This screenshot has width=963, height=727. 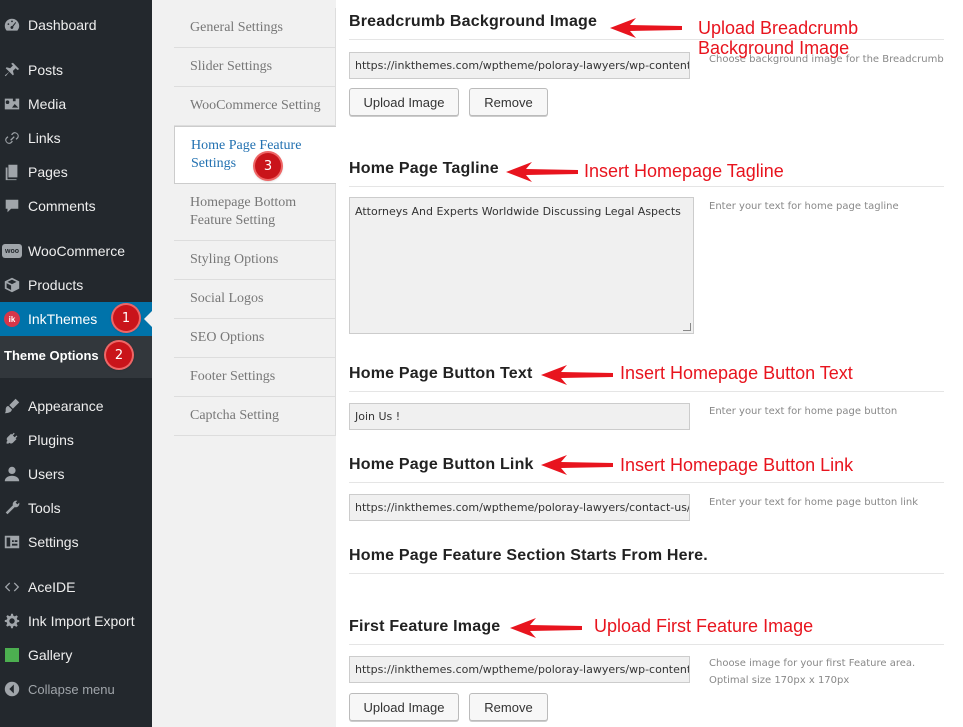 I want to click on link-icon, so click(x=12, y=138).